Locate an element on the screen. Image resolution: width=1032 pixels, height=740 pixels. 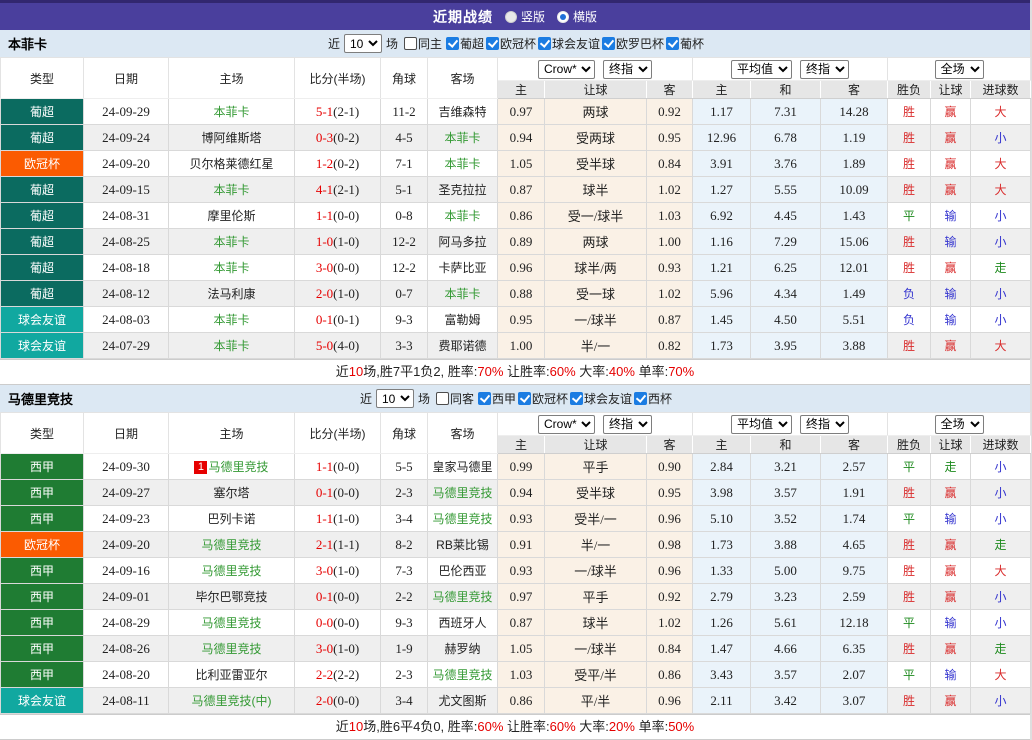
home-team-cell: 法马利康 is located at coordinates (231, 293).